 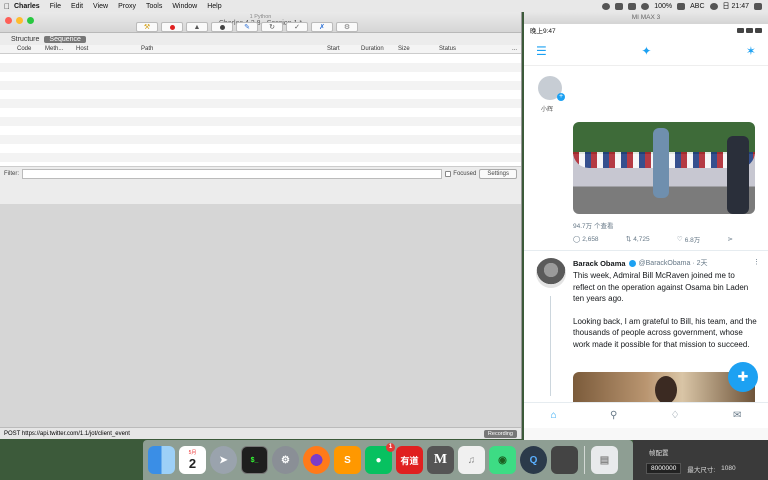 What do you see at coordinates (347, 460) in the screenshot?
I see `dock-sublime-icon: S` at bounding box center [347, 460].